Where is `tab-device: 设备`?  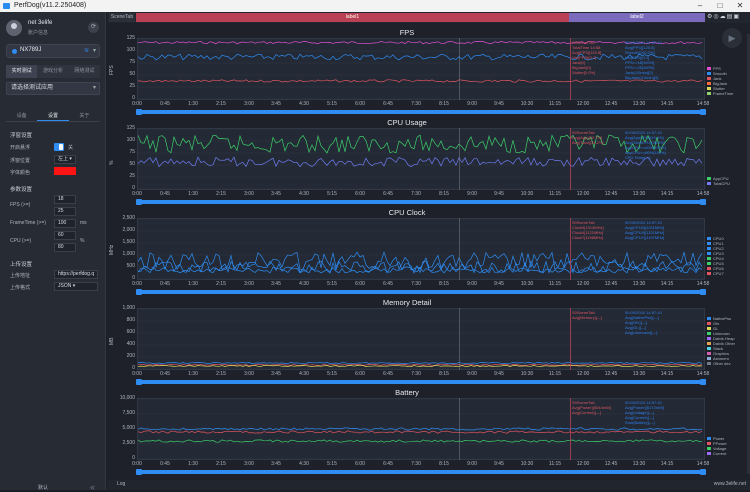
tab-device: 设备 is located at coordinates (21, 115).